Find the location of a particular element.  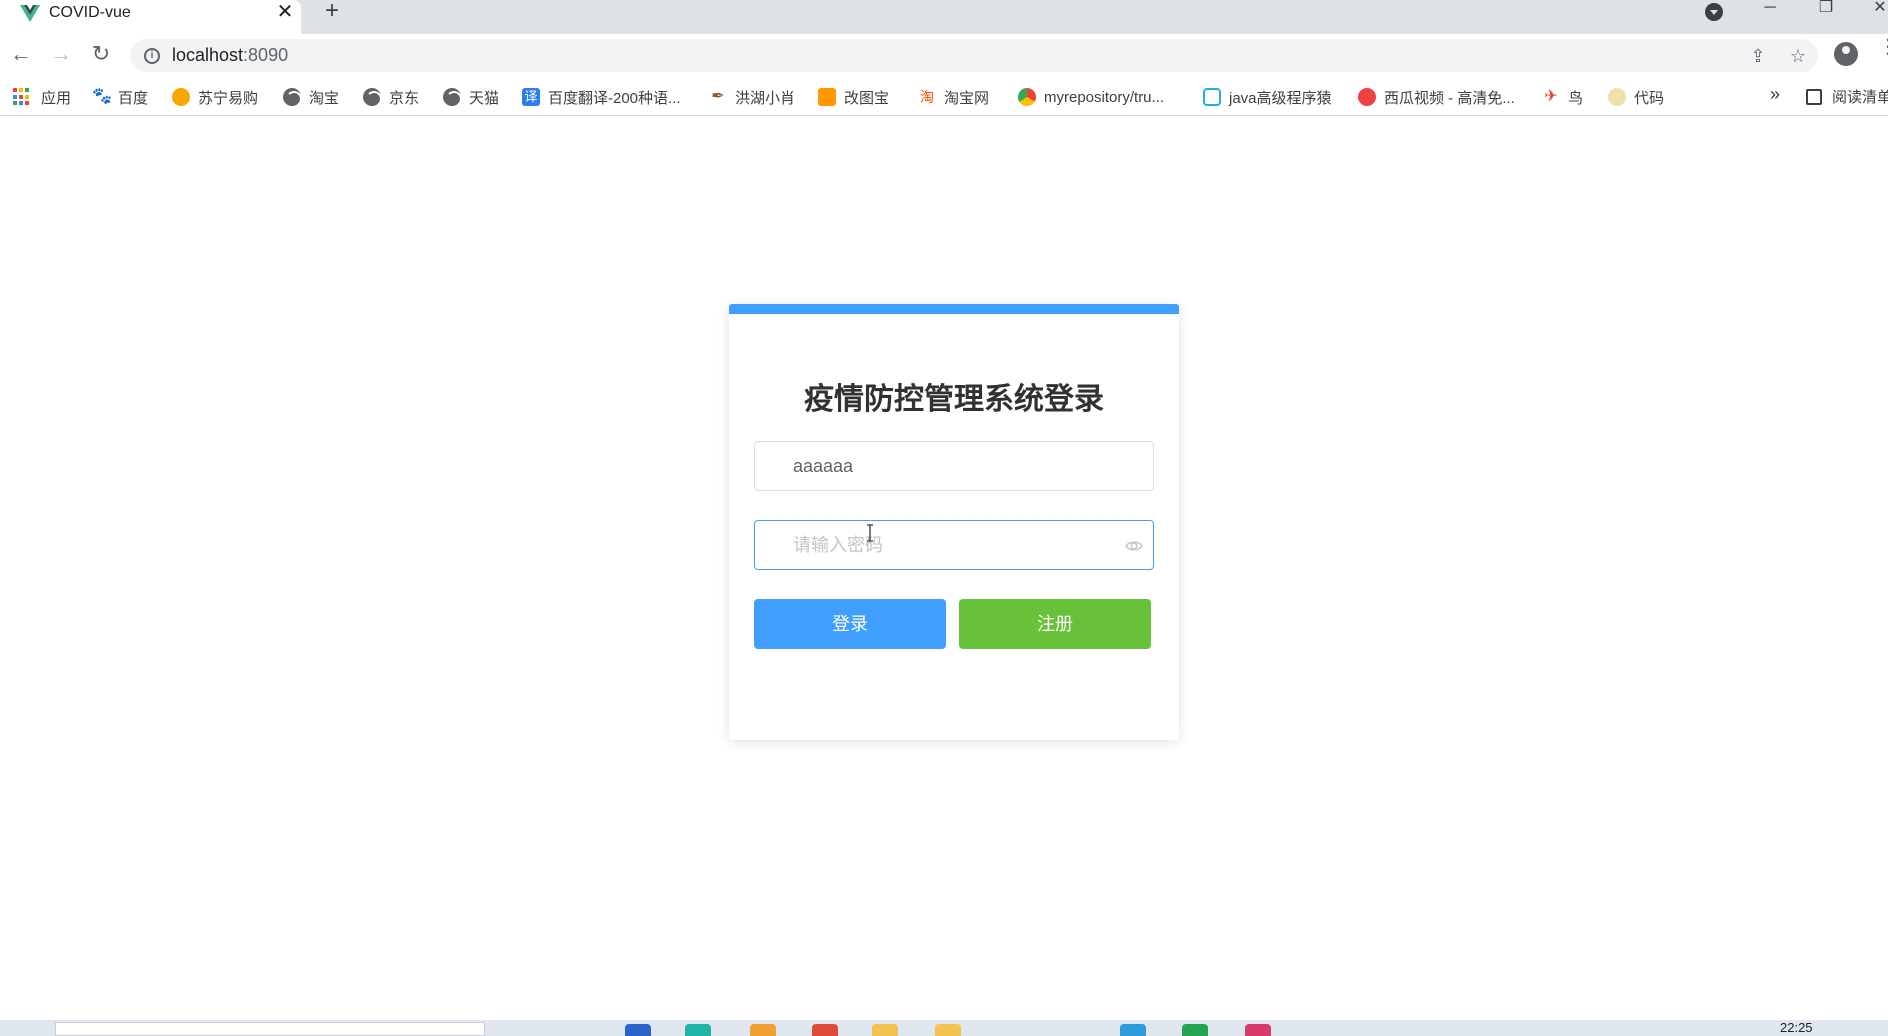

taskbar-clock: 22:25 is located at coordinates (1796, 1027).